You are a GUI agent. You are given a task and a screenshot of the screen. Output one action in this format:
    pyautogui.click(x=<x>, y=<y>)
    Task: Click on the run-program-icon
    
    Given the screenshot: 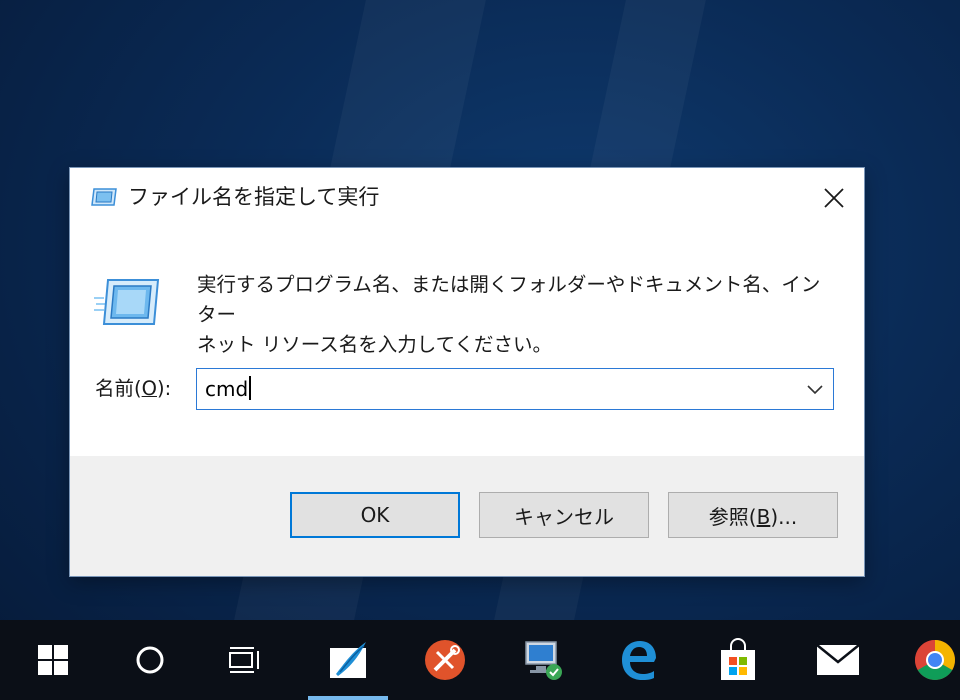 What is the action you would take?
    pyautogui.click(x=127, y=302)
    